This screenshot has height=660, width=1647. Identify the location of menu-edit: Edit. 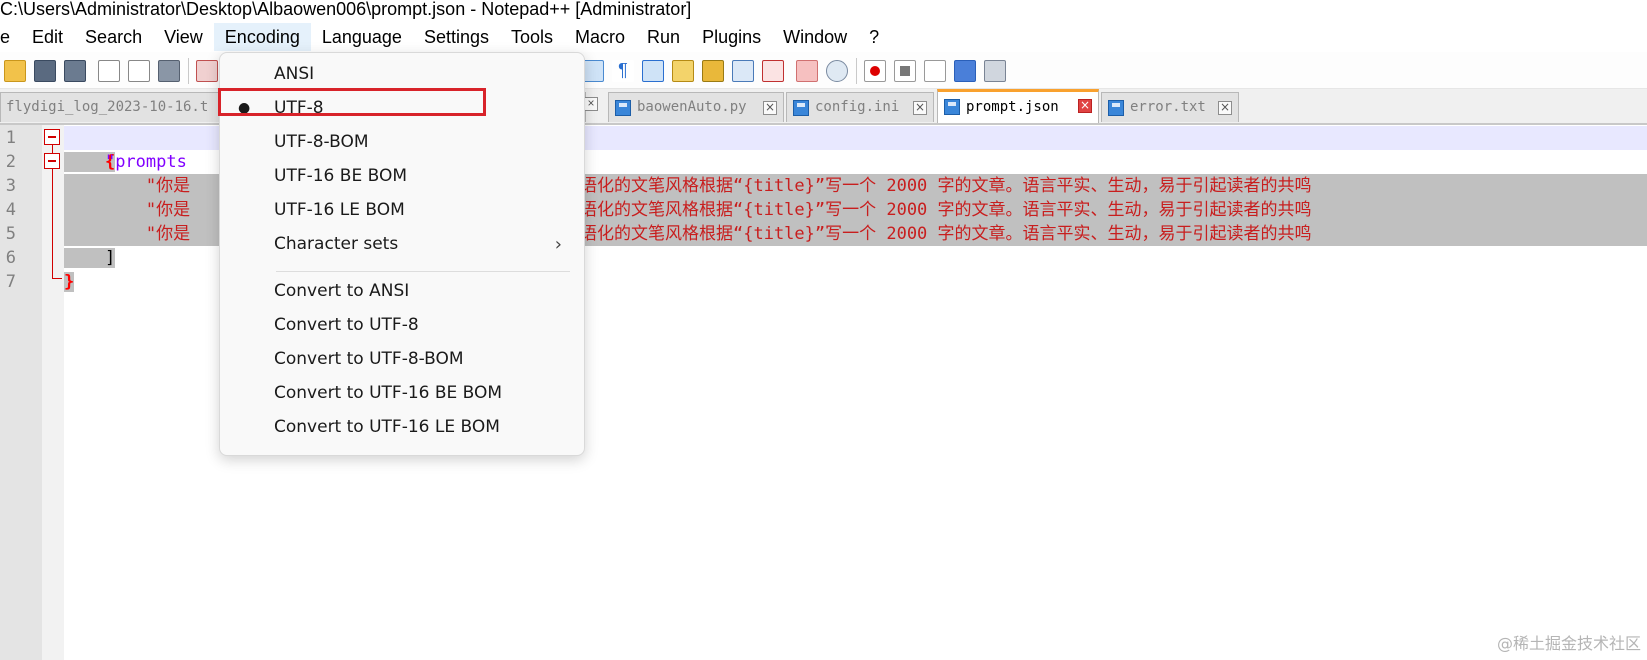
(47, 37).